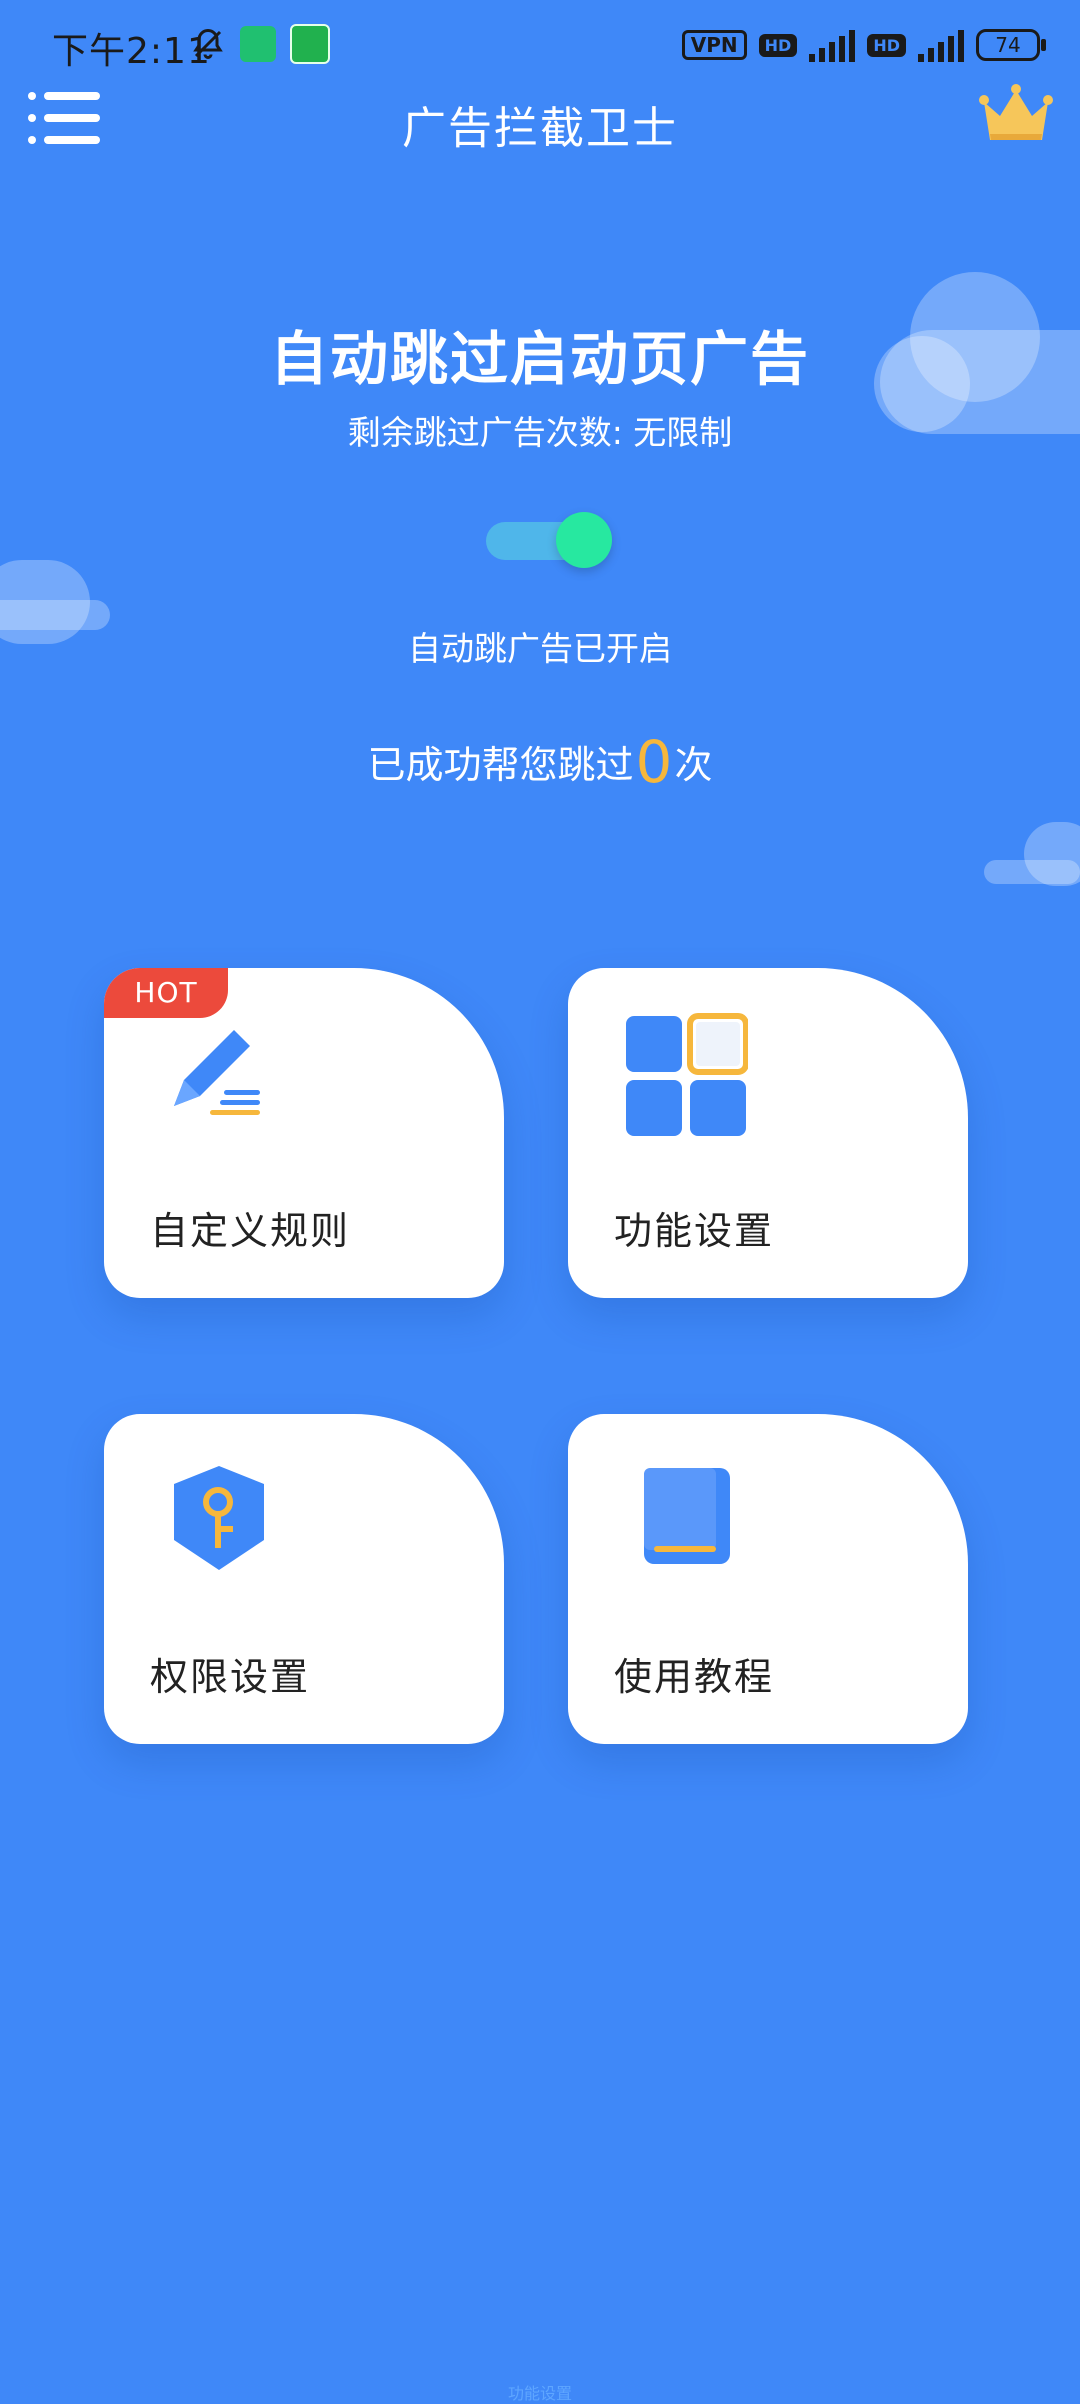 Image resolution: width=1080 pixels, height=2404 pixels. Describe the element at coordinates (500, 765) in the screenshot. I see `counter-prefix: 已成功帮您跳过` at that location.